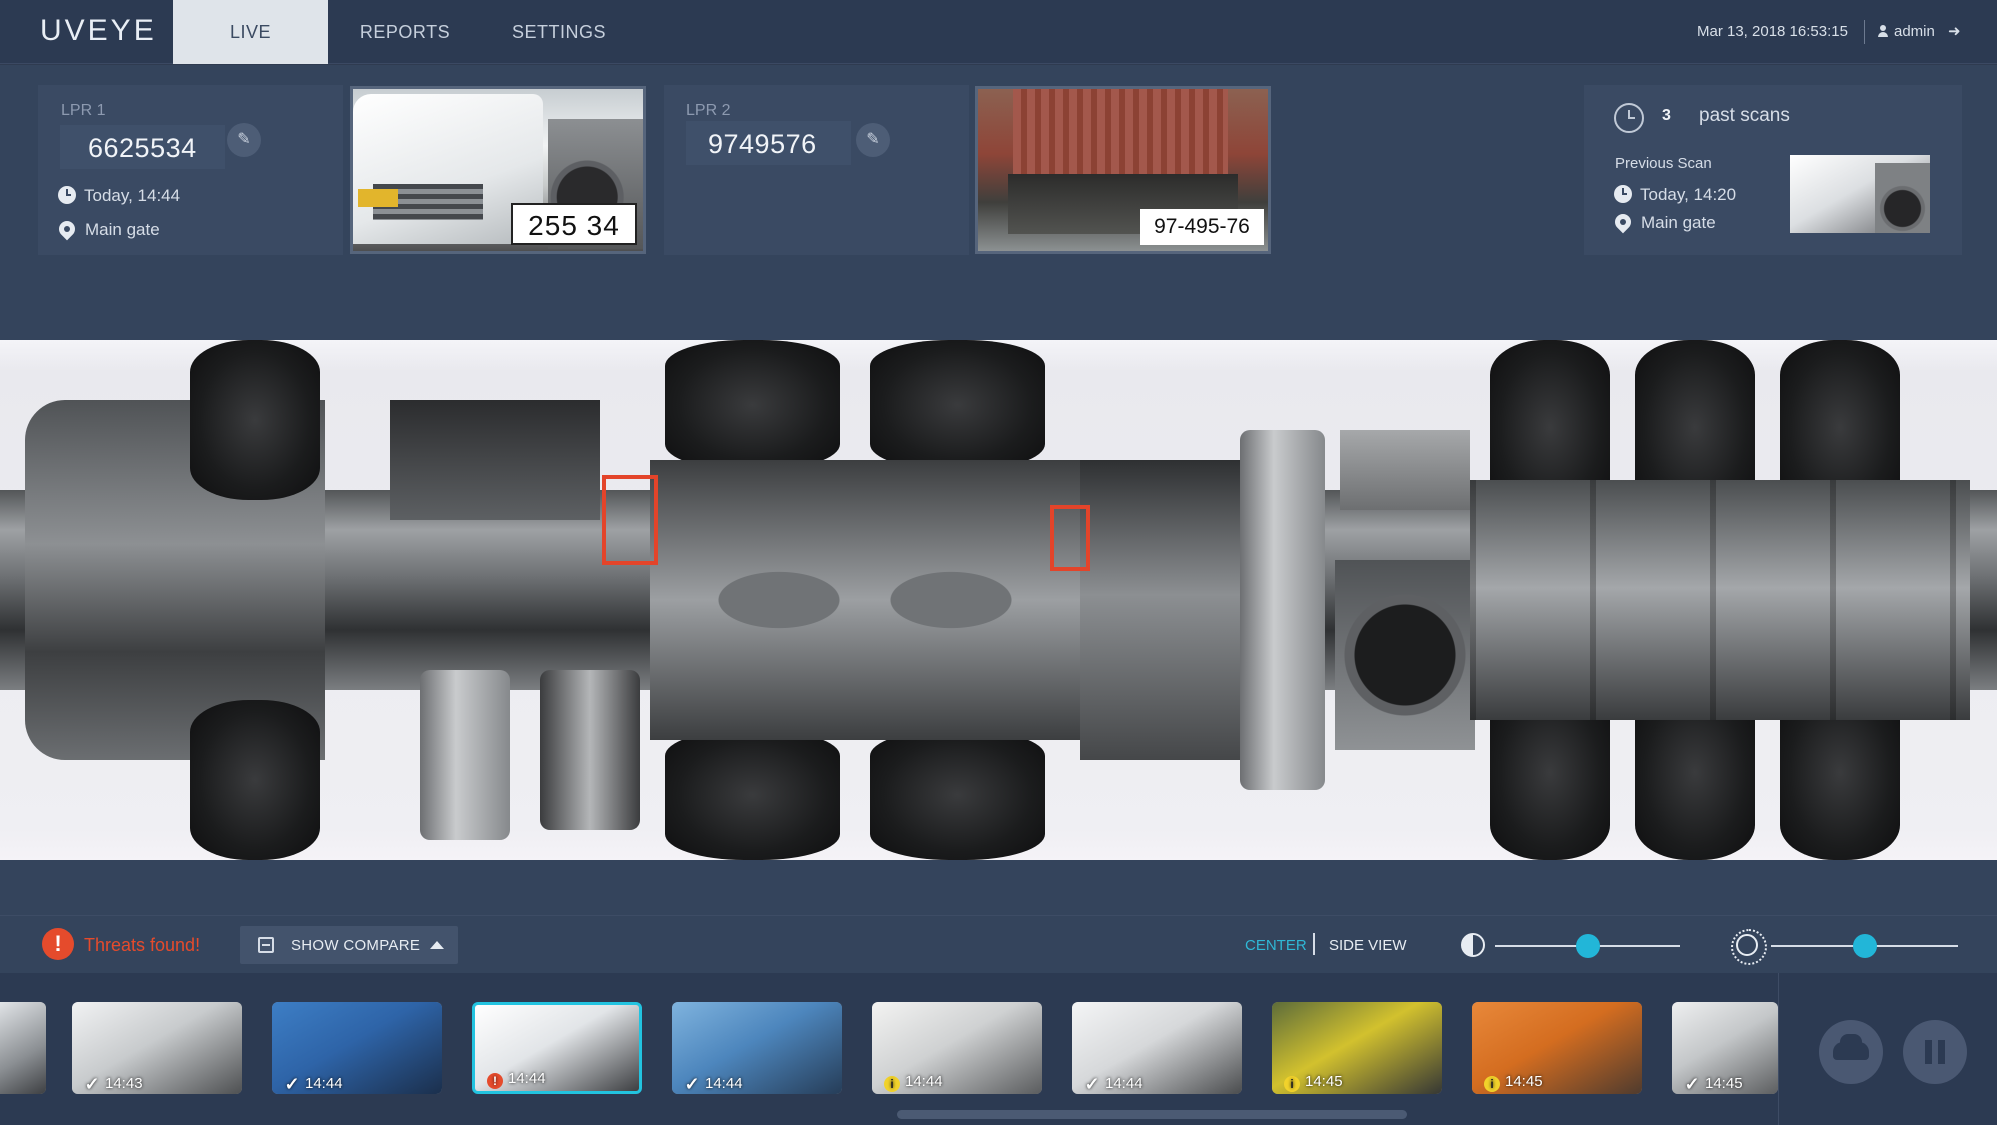 Image resolution: width=1997 pixels, height=1125 pixels. What do you see at coordinates (498, 170) in the screenshot?
I see `lpr-1-snapshot: 255 34` at bounding box center [498, 170].